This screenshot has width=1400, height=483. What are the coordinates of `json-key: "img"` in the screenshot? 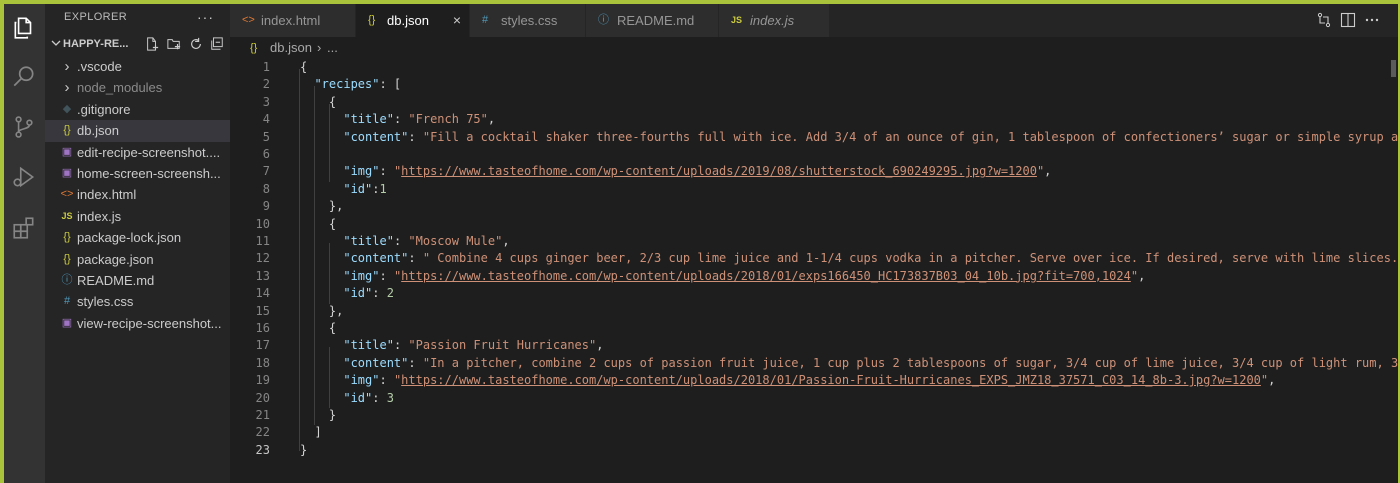 It's located at (361, 380).